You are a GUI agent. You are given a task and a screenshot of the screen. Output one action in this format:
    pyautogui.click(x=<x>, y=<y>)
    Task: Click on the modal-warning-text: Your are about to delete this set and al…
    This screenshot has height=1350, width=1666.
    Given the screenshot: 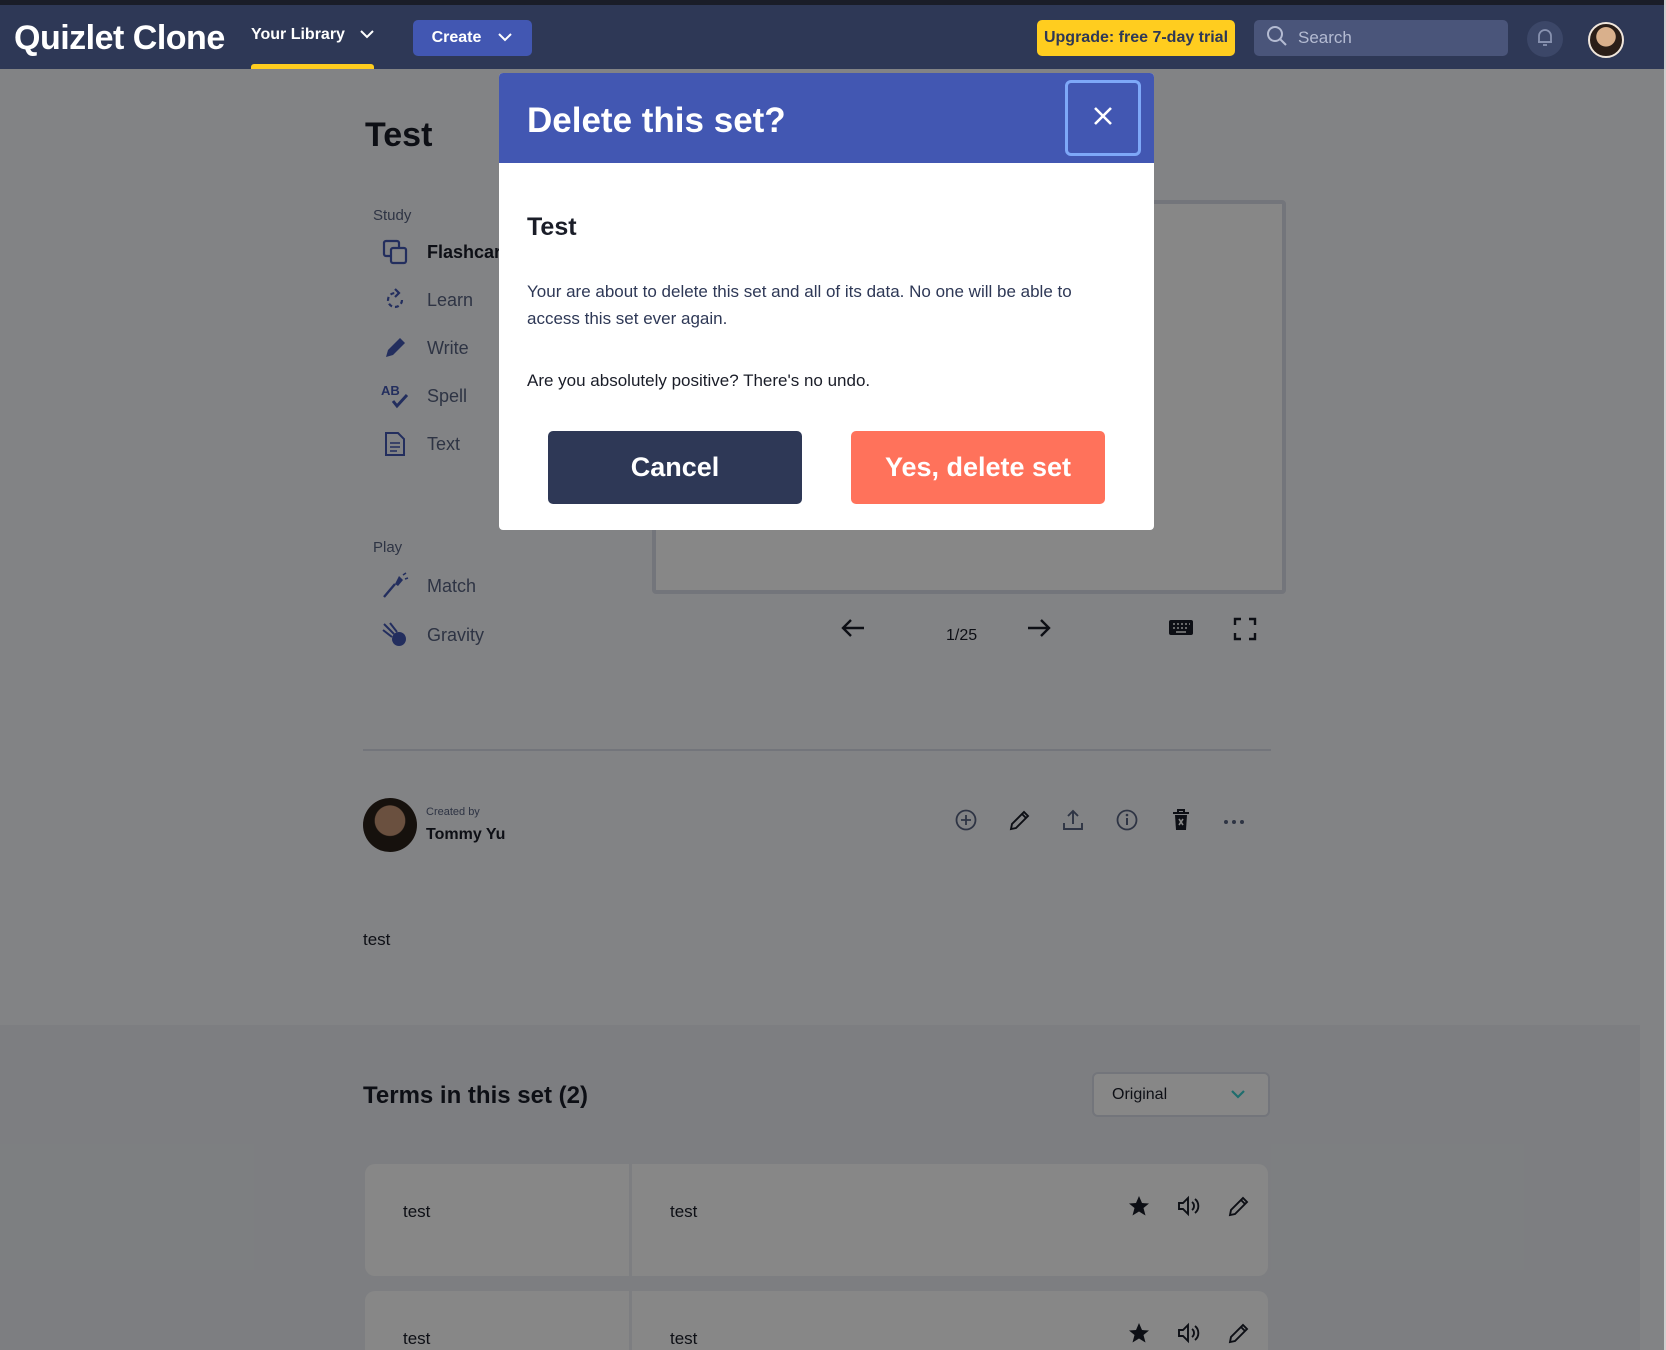 What is the action you would take?
    pyautogui.click(x=799, y=305)
    